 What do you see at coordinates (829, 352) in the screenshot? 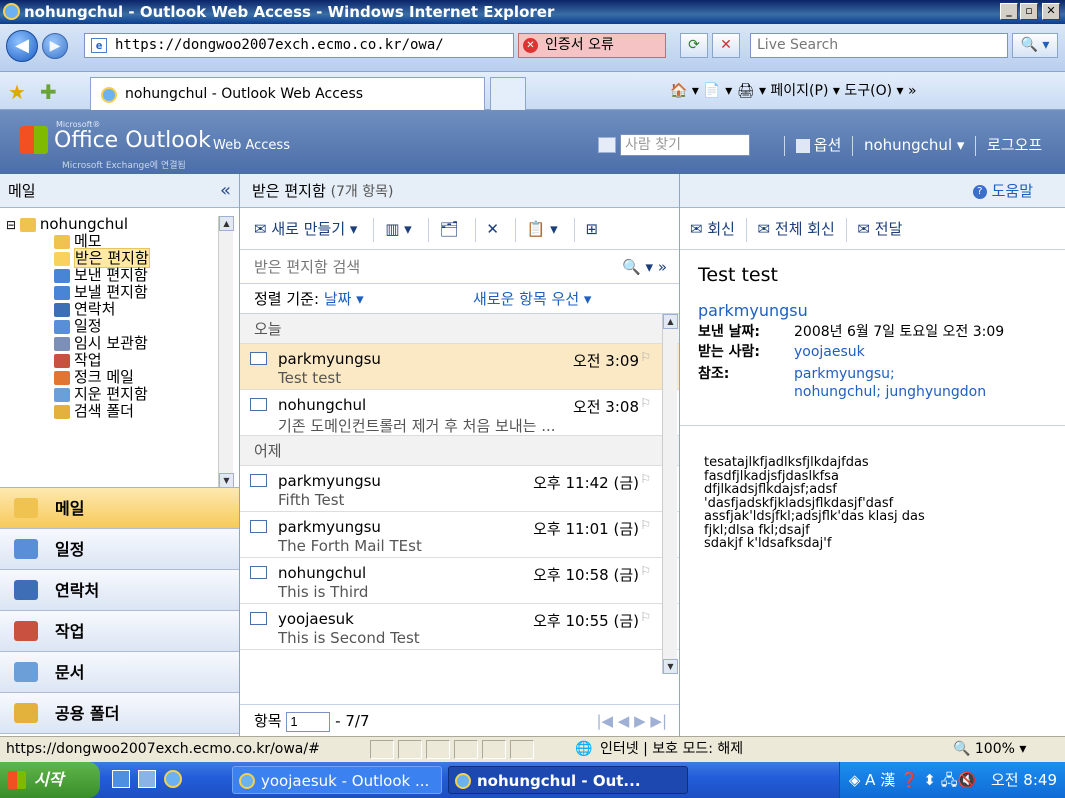
I see `to-value: yoojaesuk` at bounding box center [829, 352].